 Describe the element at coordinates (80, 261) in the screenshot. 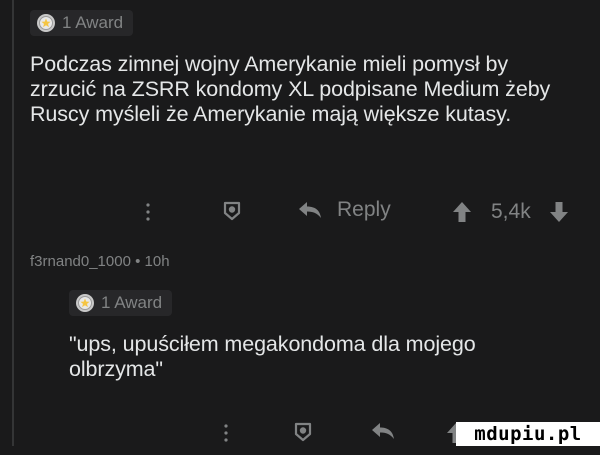

I see `username-link: f3rnand0_1000` at that location.